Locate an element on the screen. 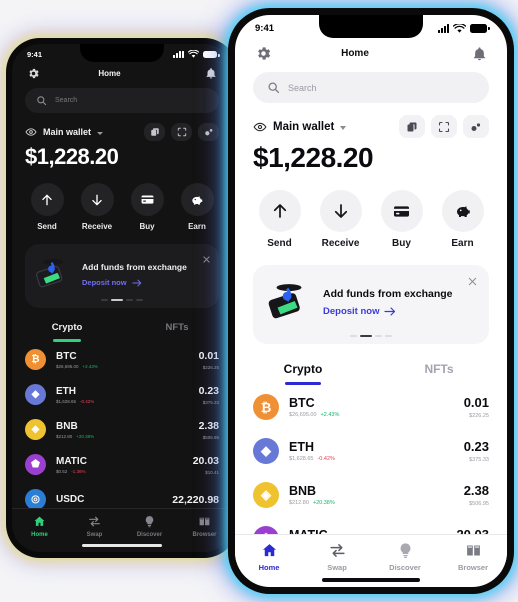 Image resolution: width=518 pixels, height=602 pixels. wallet-row: Main wallet is located at coordinates (122, 127).